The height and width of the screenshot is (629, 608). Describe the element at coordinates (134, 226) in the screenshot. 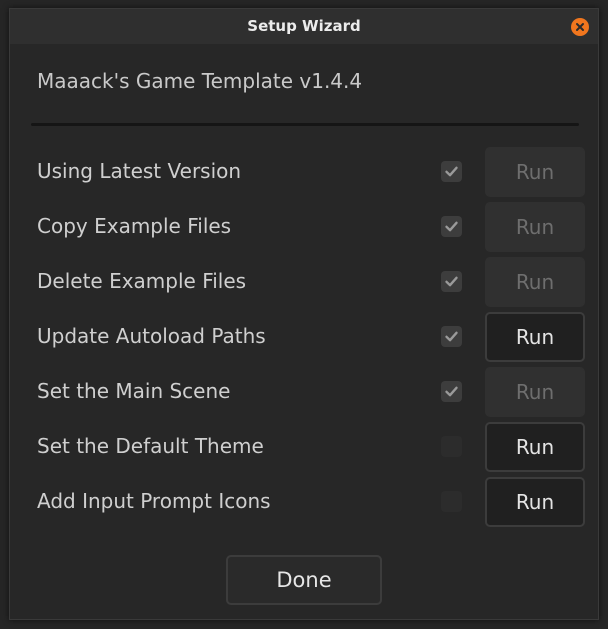

I see `step-label: Copy Example Files` at that location.